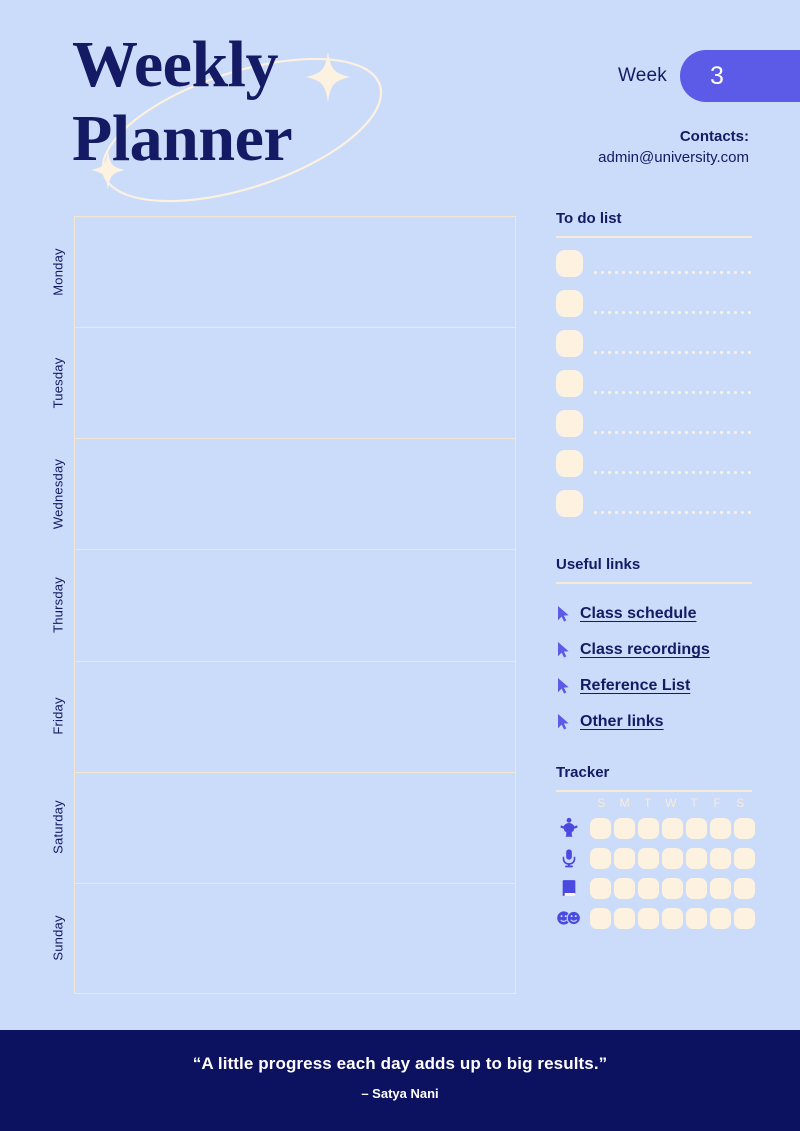  I want to click on link-item-class-recordings: Class recordings, so click(654, 650).